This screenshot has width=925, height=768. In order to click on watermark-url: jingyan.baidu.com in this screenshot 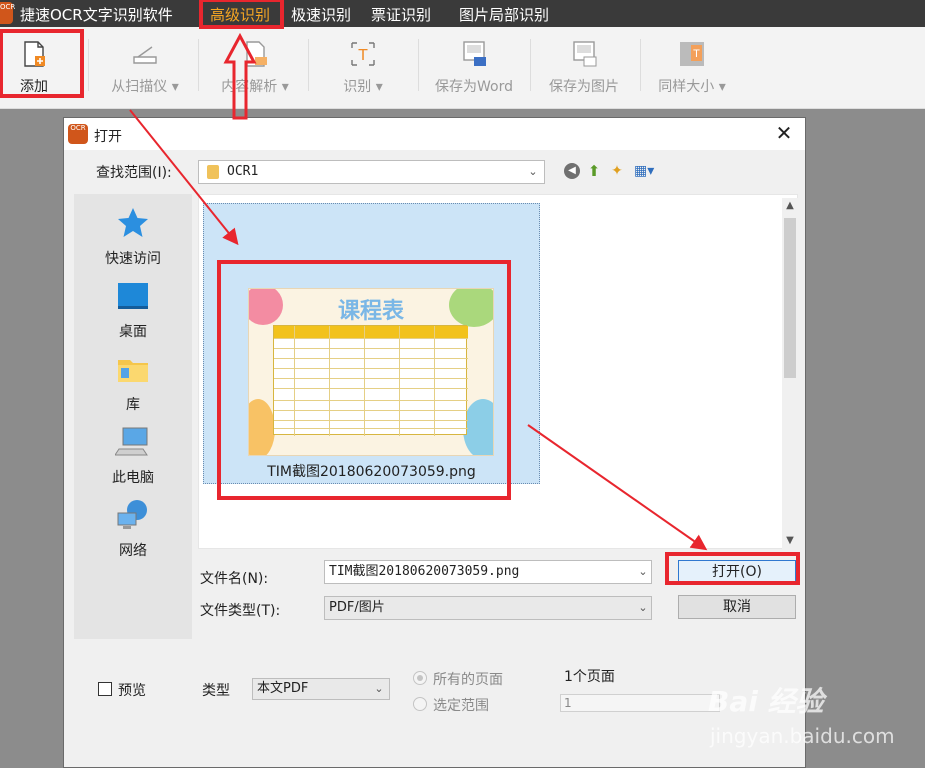, I will do `click(802, 736)`.